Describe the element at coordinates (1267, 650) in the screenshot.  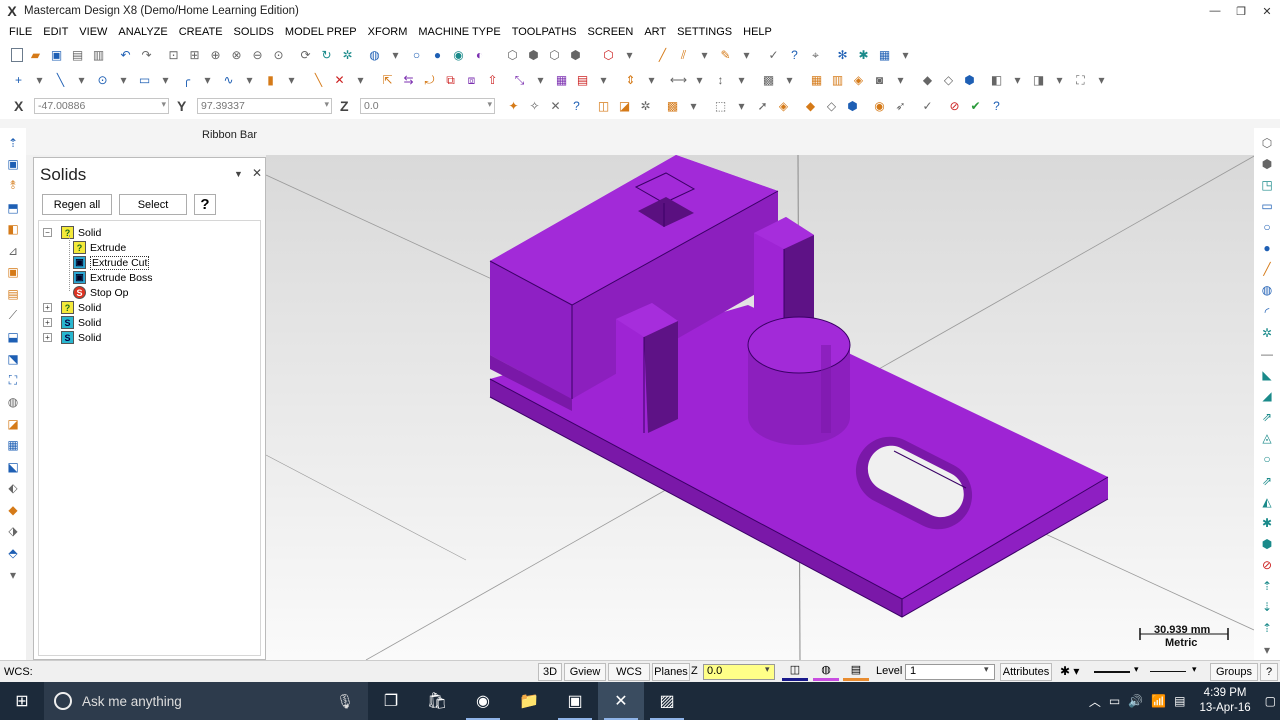
I see `scroll-down-icon: ▾` at that location.